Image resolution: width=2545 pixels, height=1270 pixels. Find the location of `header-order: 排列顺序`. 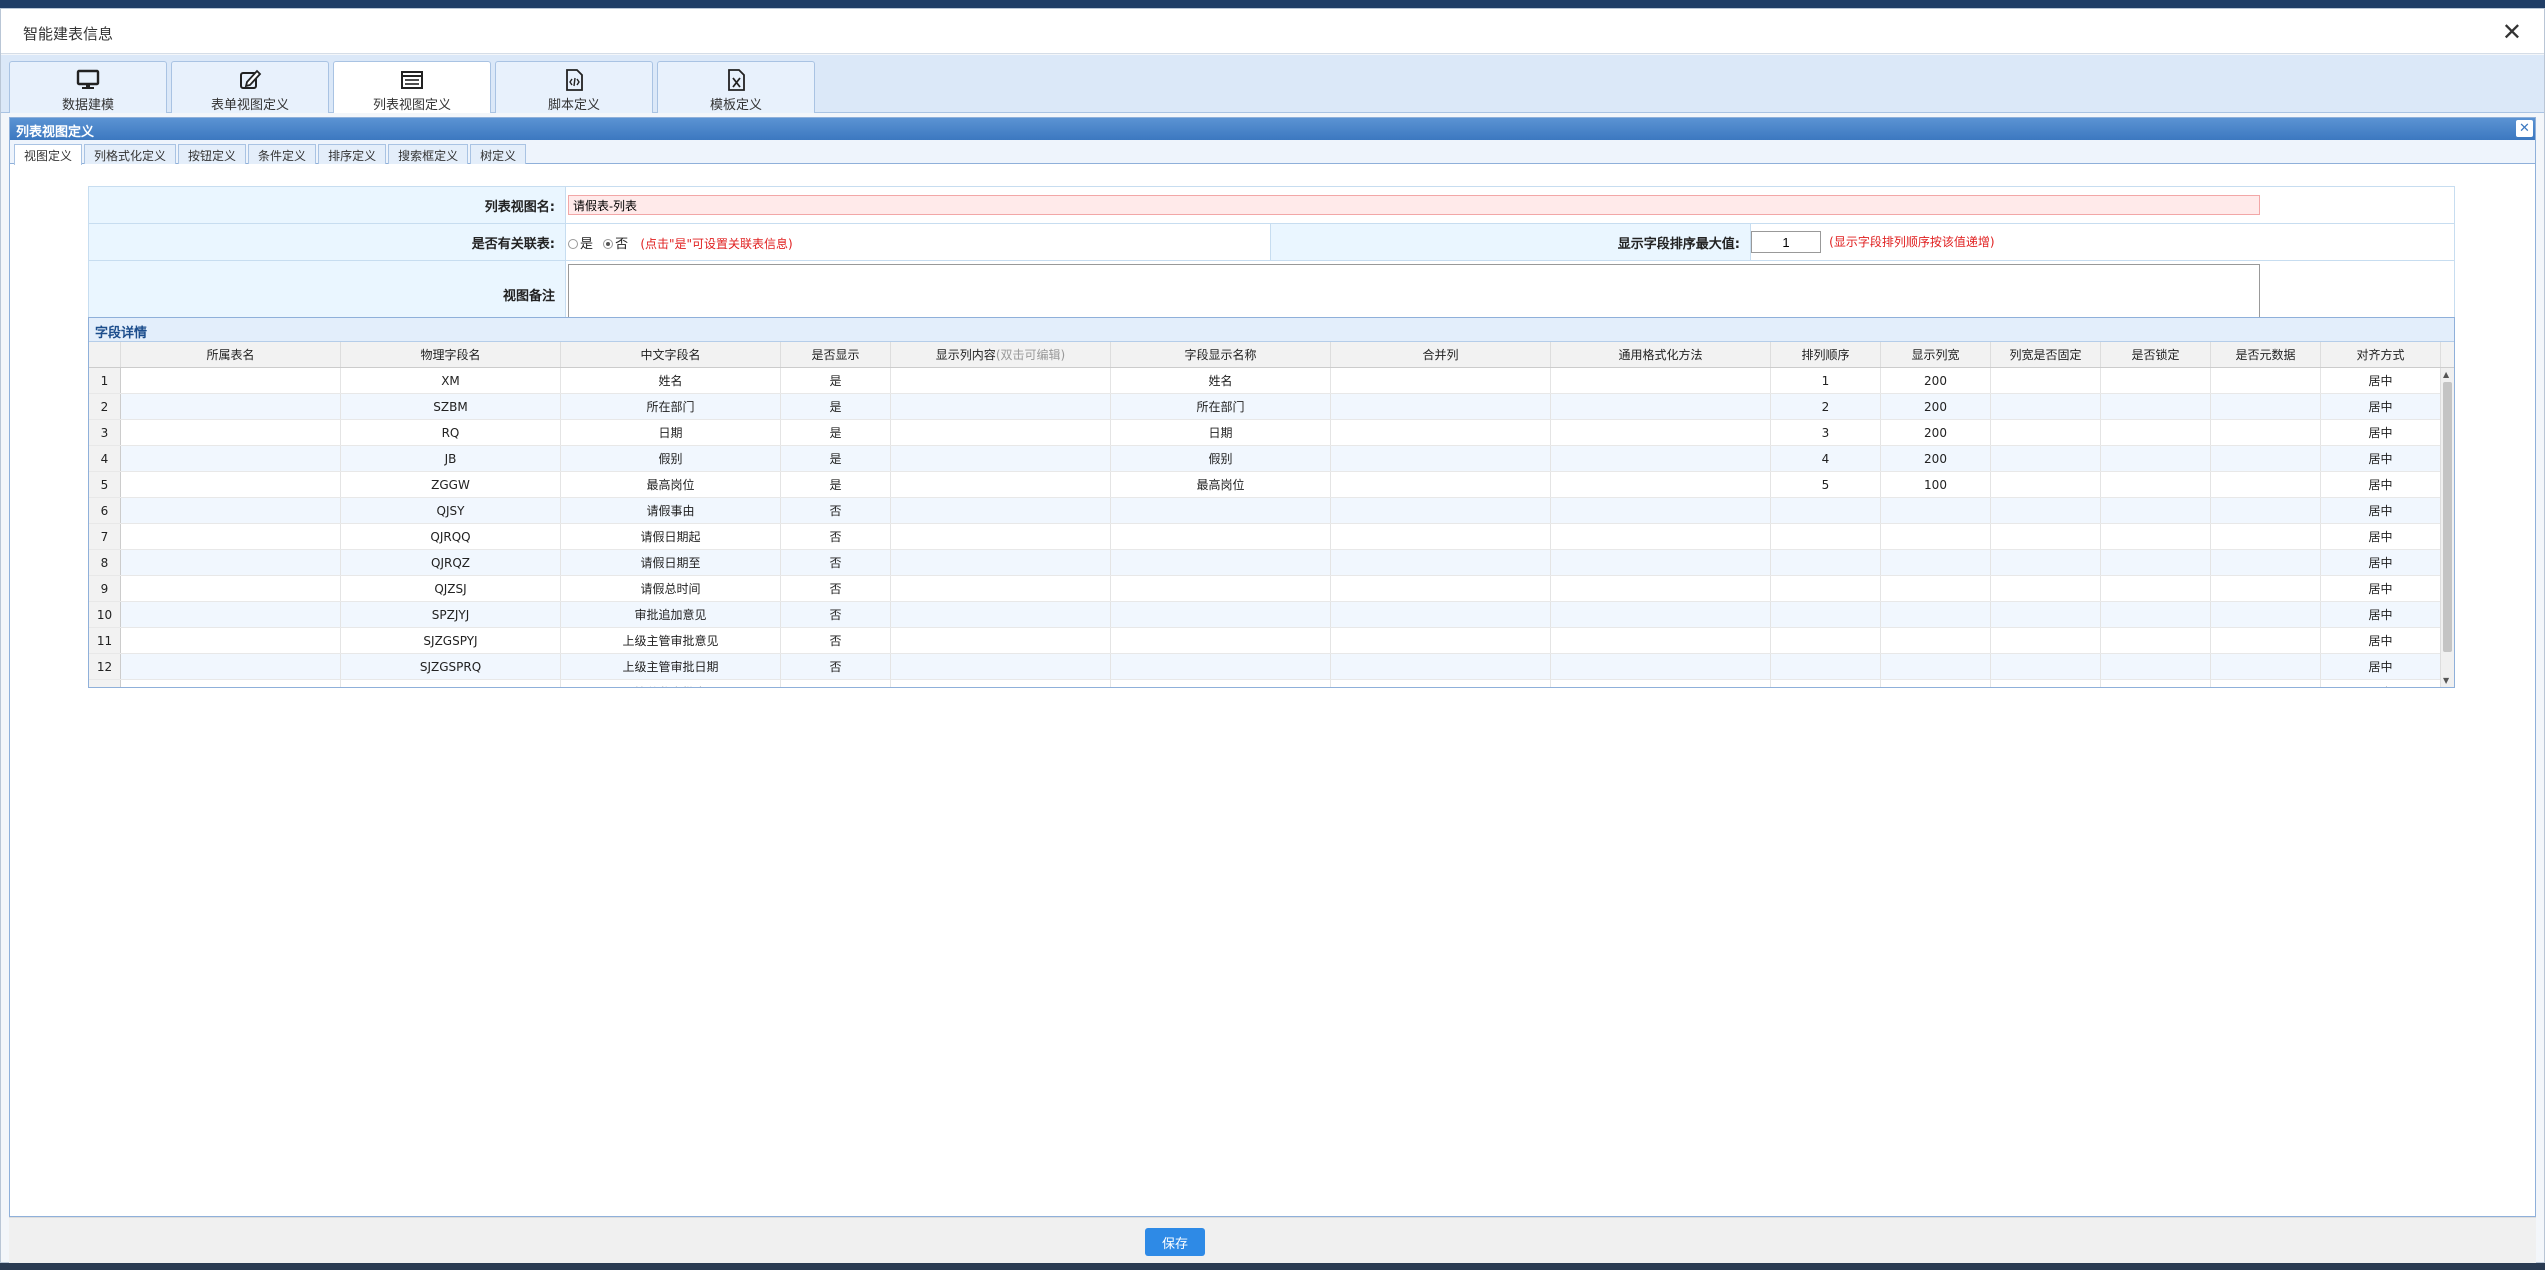

header-order: 排列顺序 is located at coordinates (1826, 354).